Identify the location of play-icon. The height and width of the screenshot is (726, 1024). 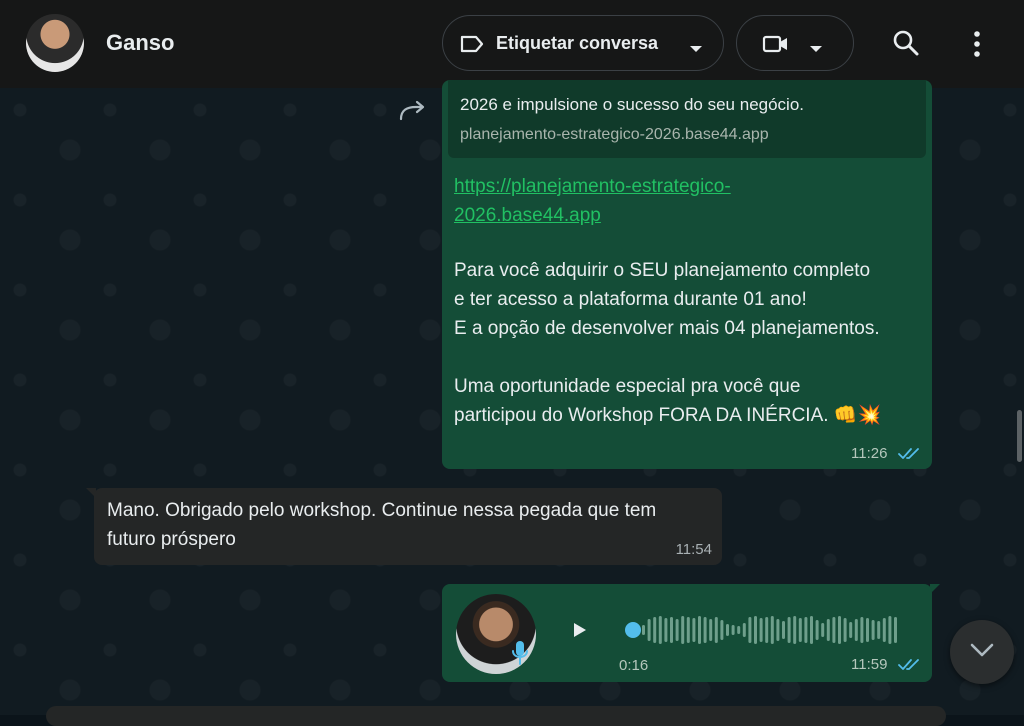
(580, 632).